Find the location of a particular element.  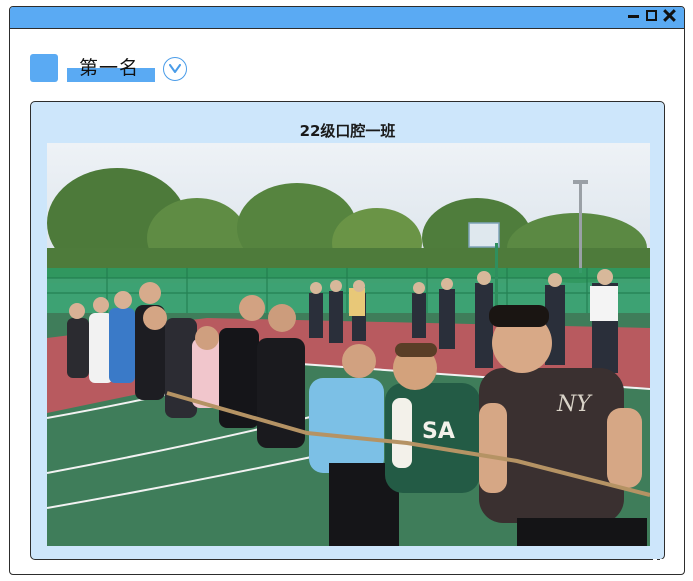

class-name: 22级口腔一班 is located at coordinates (347, 131).